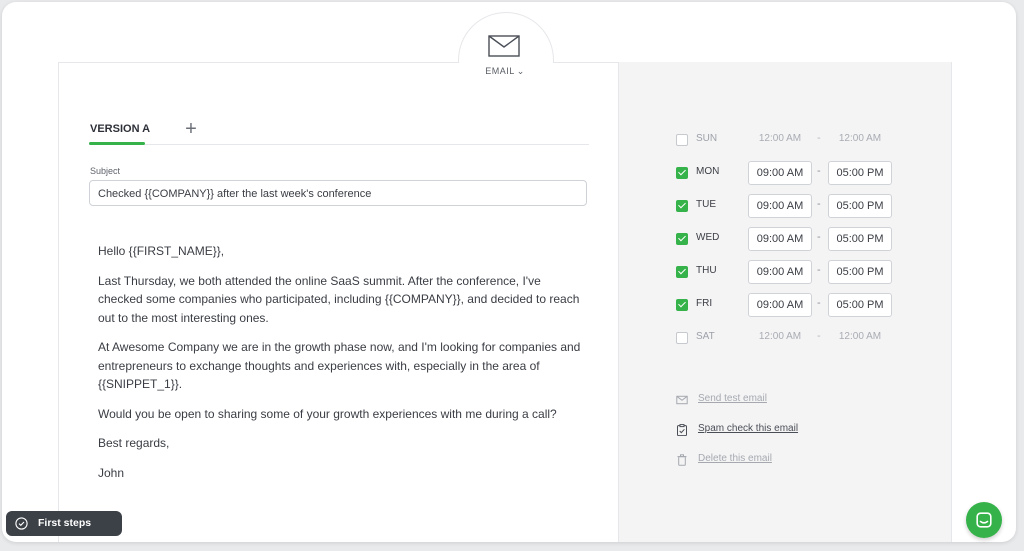  I want to click on schedule-row-mon: MON 09:00 AM - 05:00 PM, so click(791, 173).